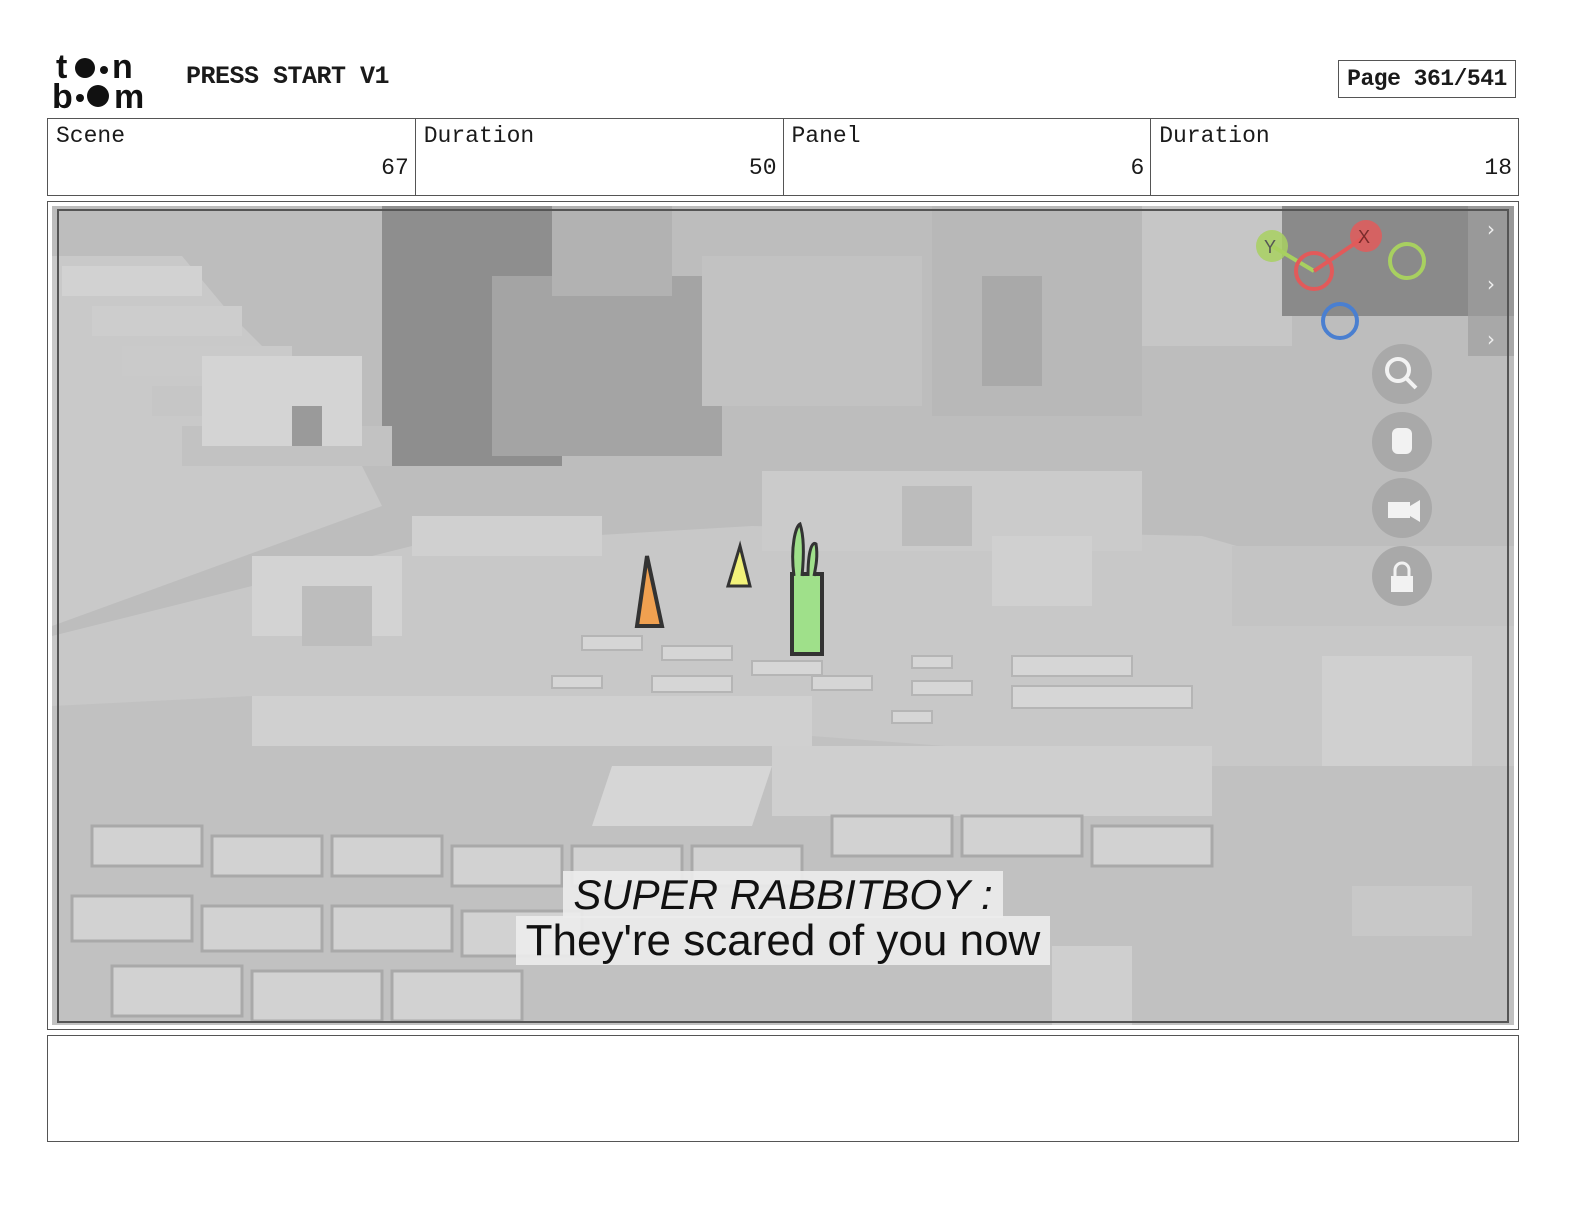 The height and width of the screenshot is (1224, 1584). Describe the element at coordinates (807, 614) in the screenshot. I see `green-rabbit-character` at that location.